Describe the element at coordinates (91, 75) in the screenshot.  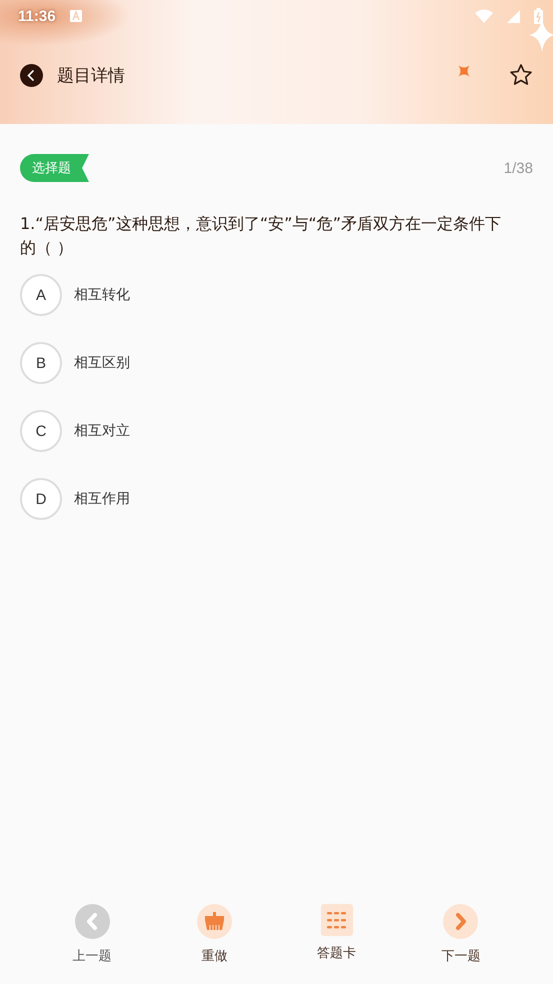
I see `page-title: 题目详情` at that location.